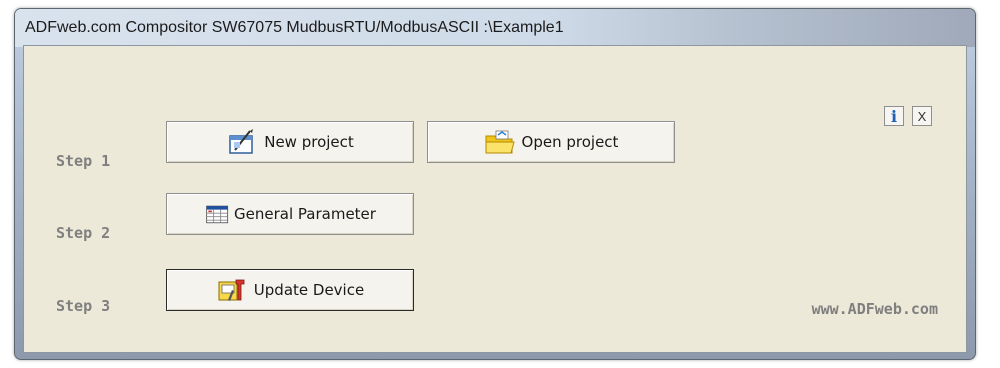  I want to click on general-parameter-label: General Parameter, so click(305, 214).